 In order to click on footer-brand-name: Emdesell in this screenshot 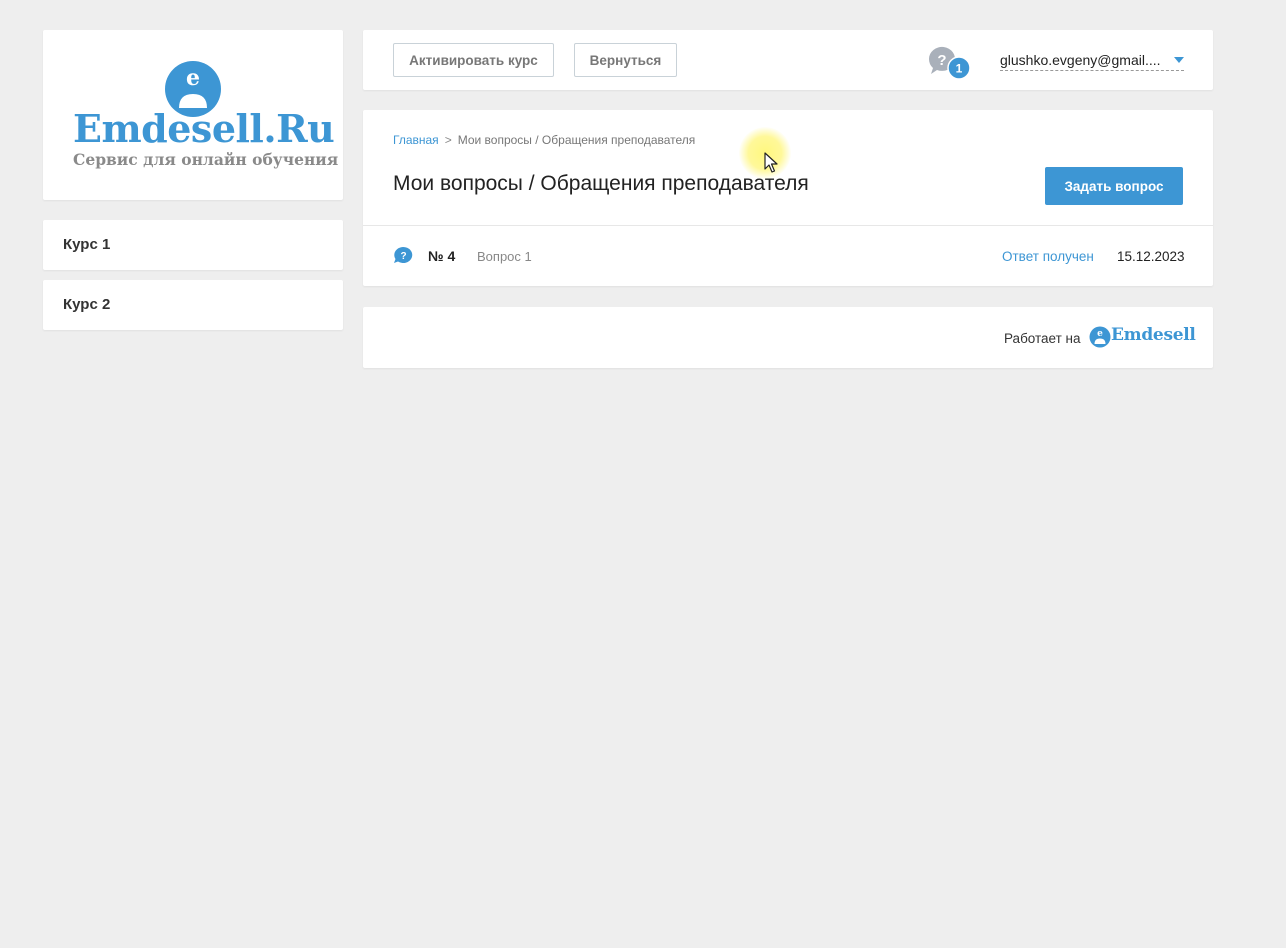, I will do `click(1153, 335)`.